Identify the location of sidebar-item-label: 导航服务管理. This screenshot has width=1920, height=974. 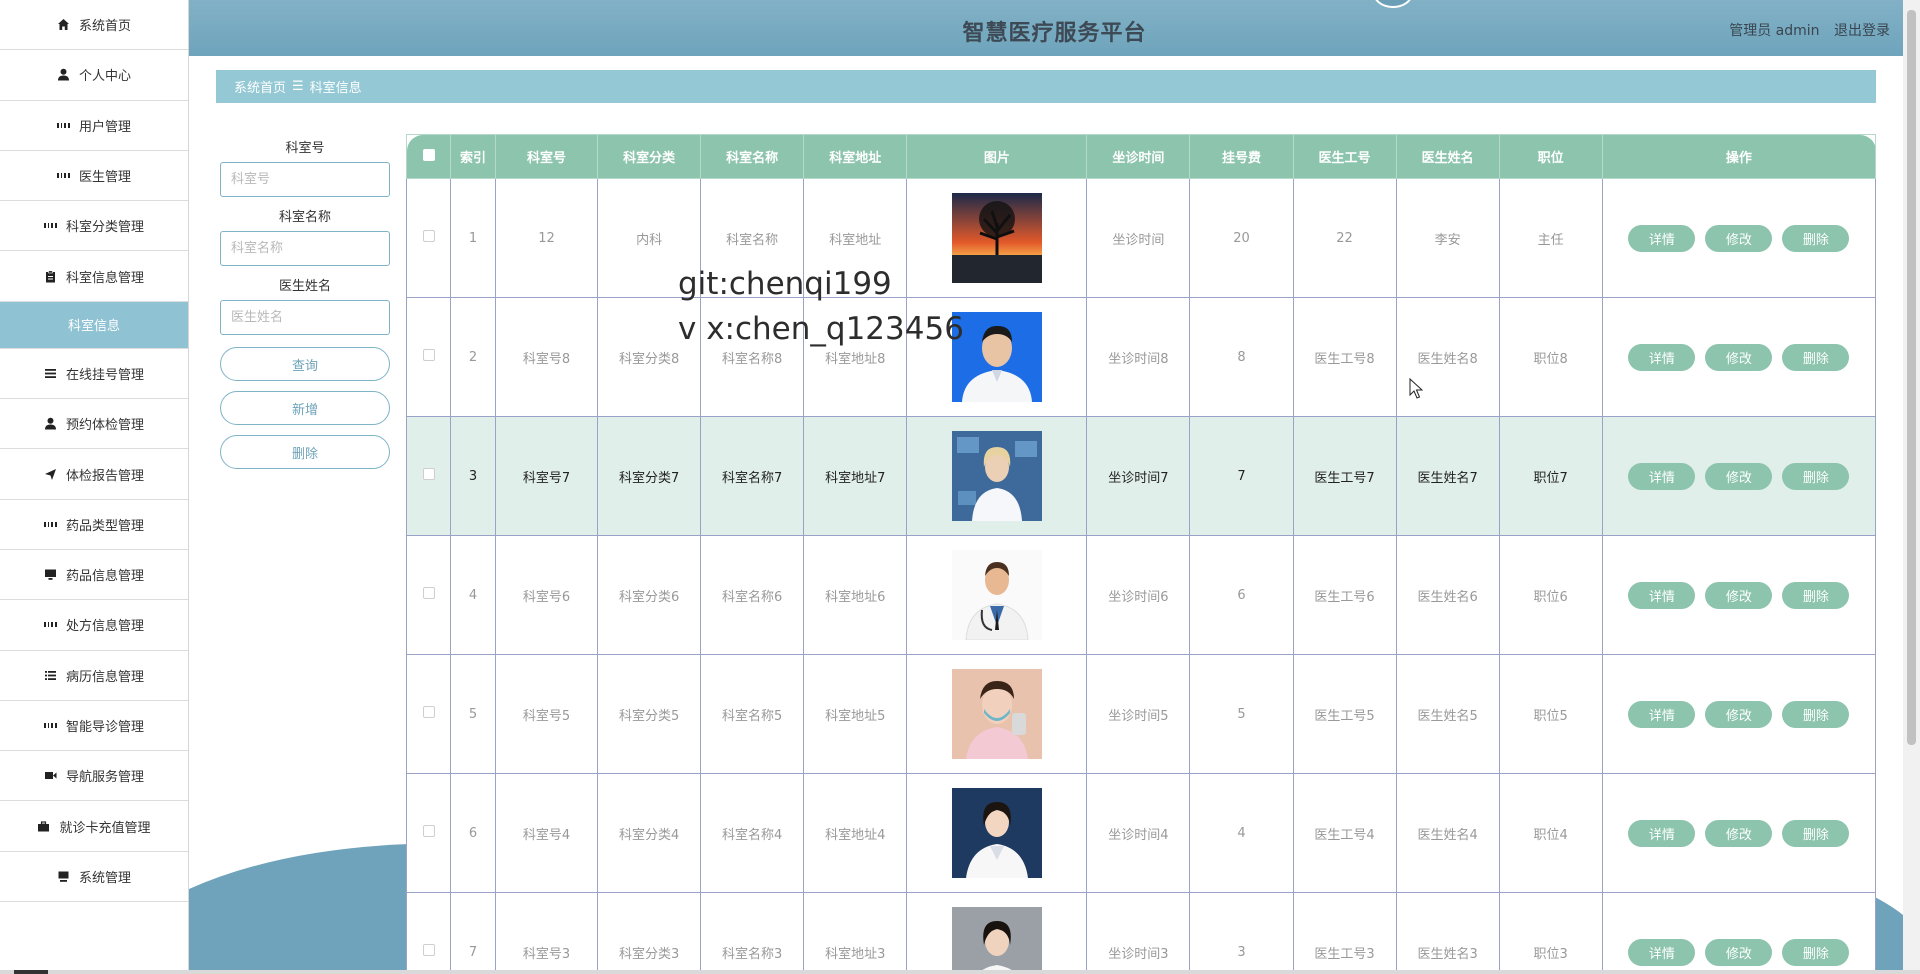
(104, 778).